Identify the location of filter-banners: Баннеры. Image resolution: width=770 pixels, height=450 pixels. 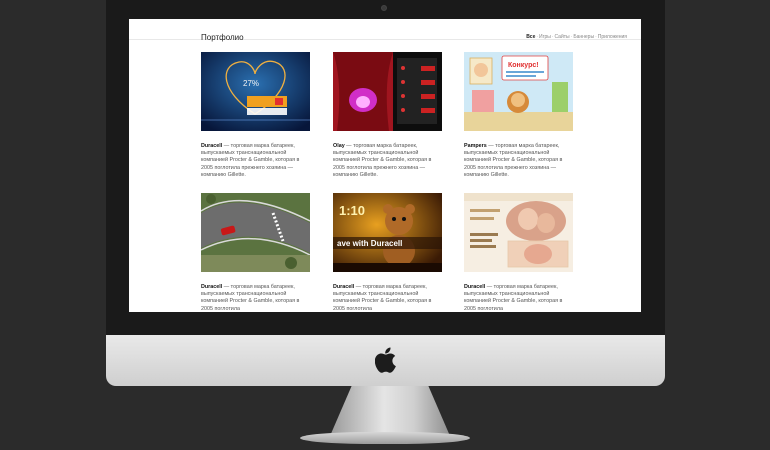
(583, 37).